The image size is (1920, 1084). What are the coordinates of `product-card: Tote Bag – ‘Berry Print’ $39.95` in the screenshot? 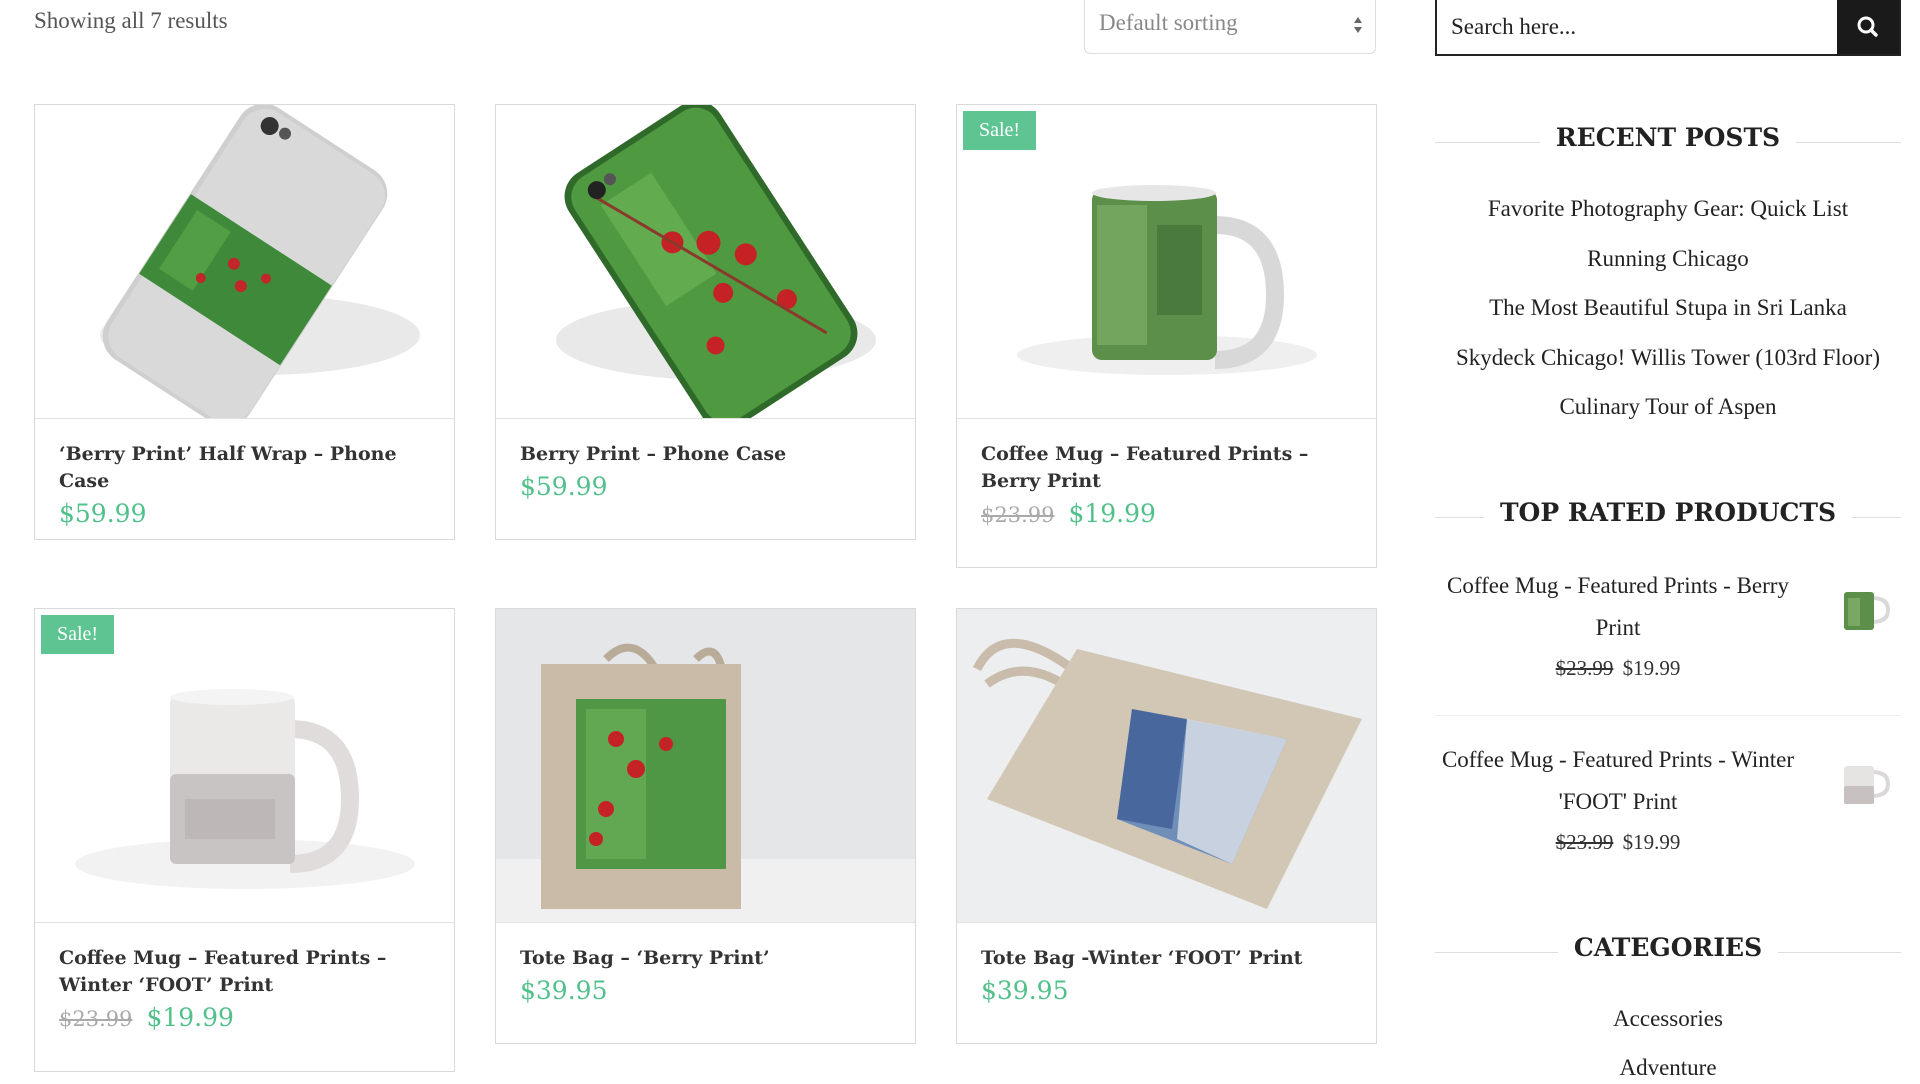 It's located at (705, 826).